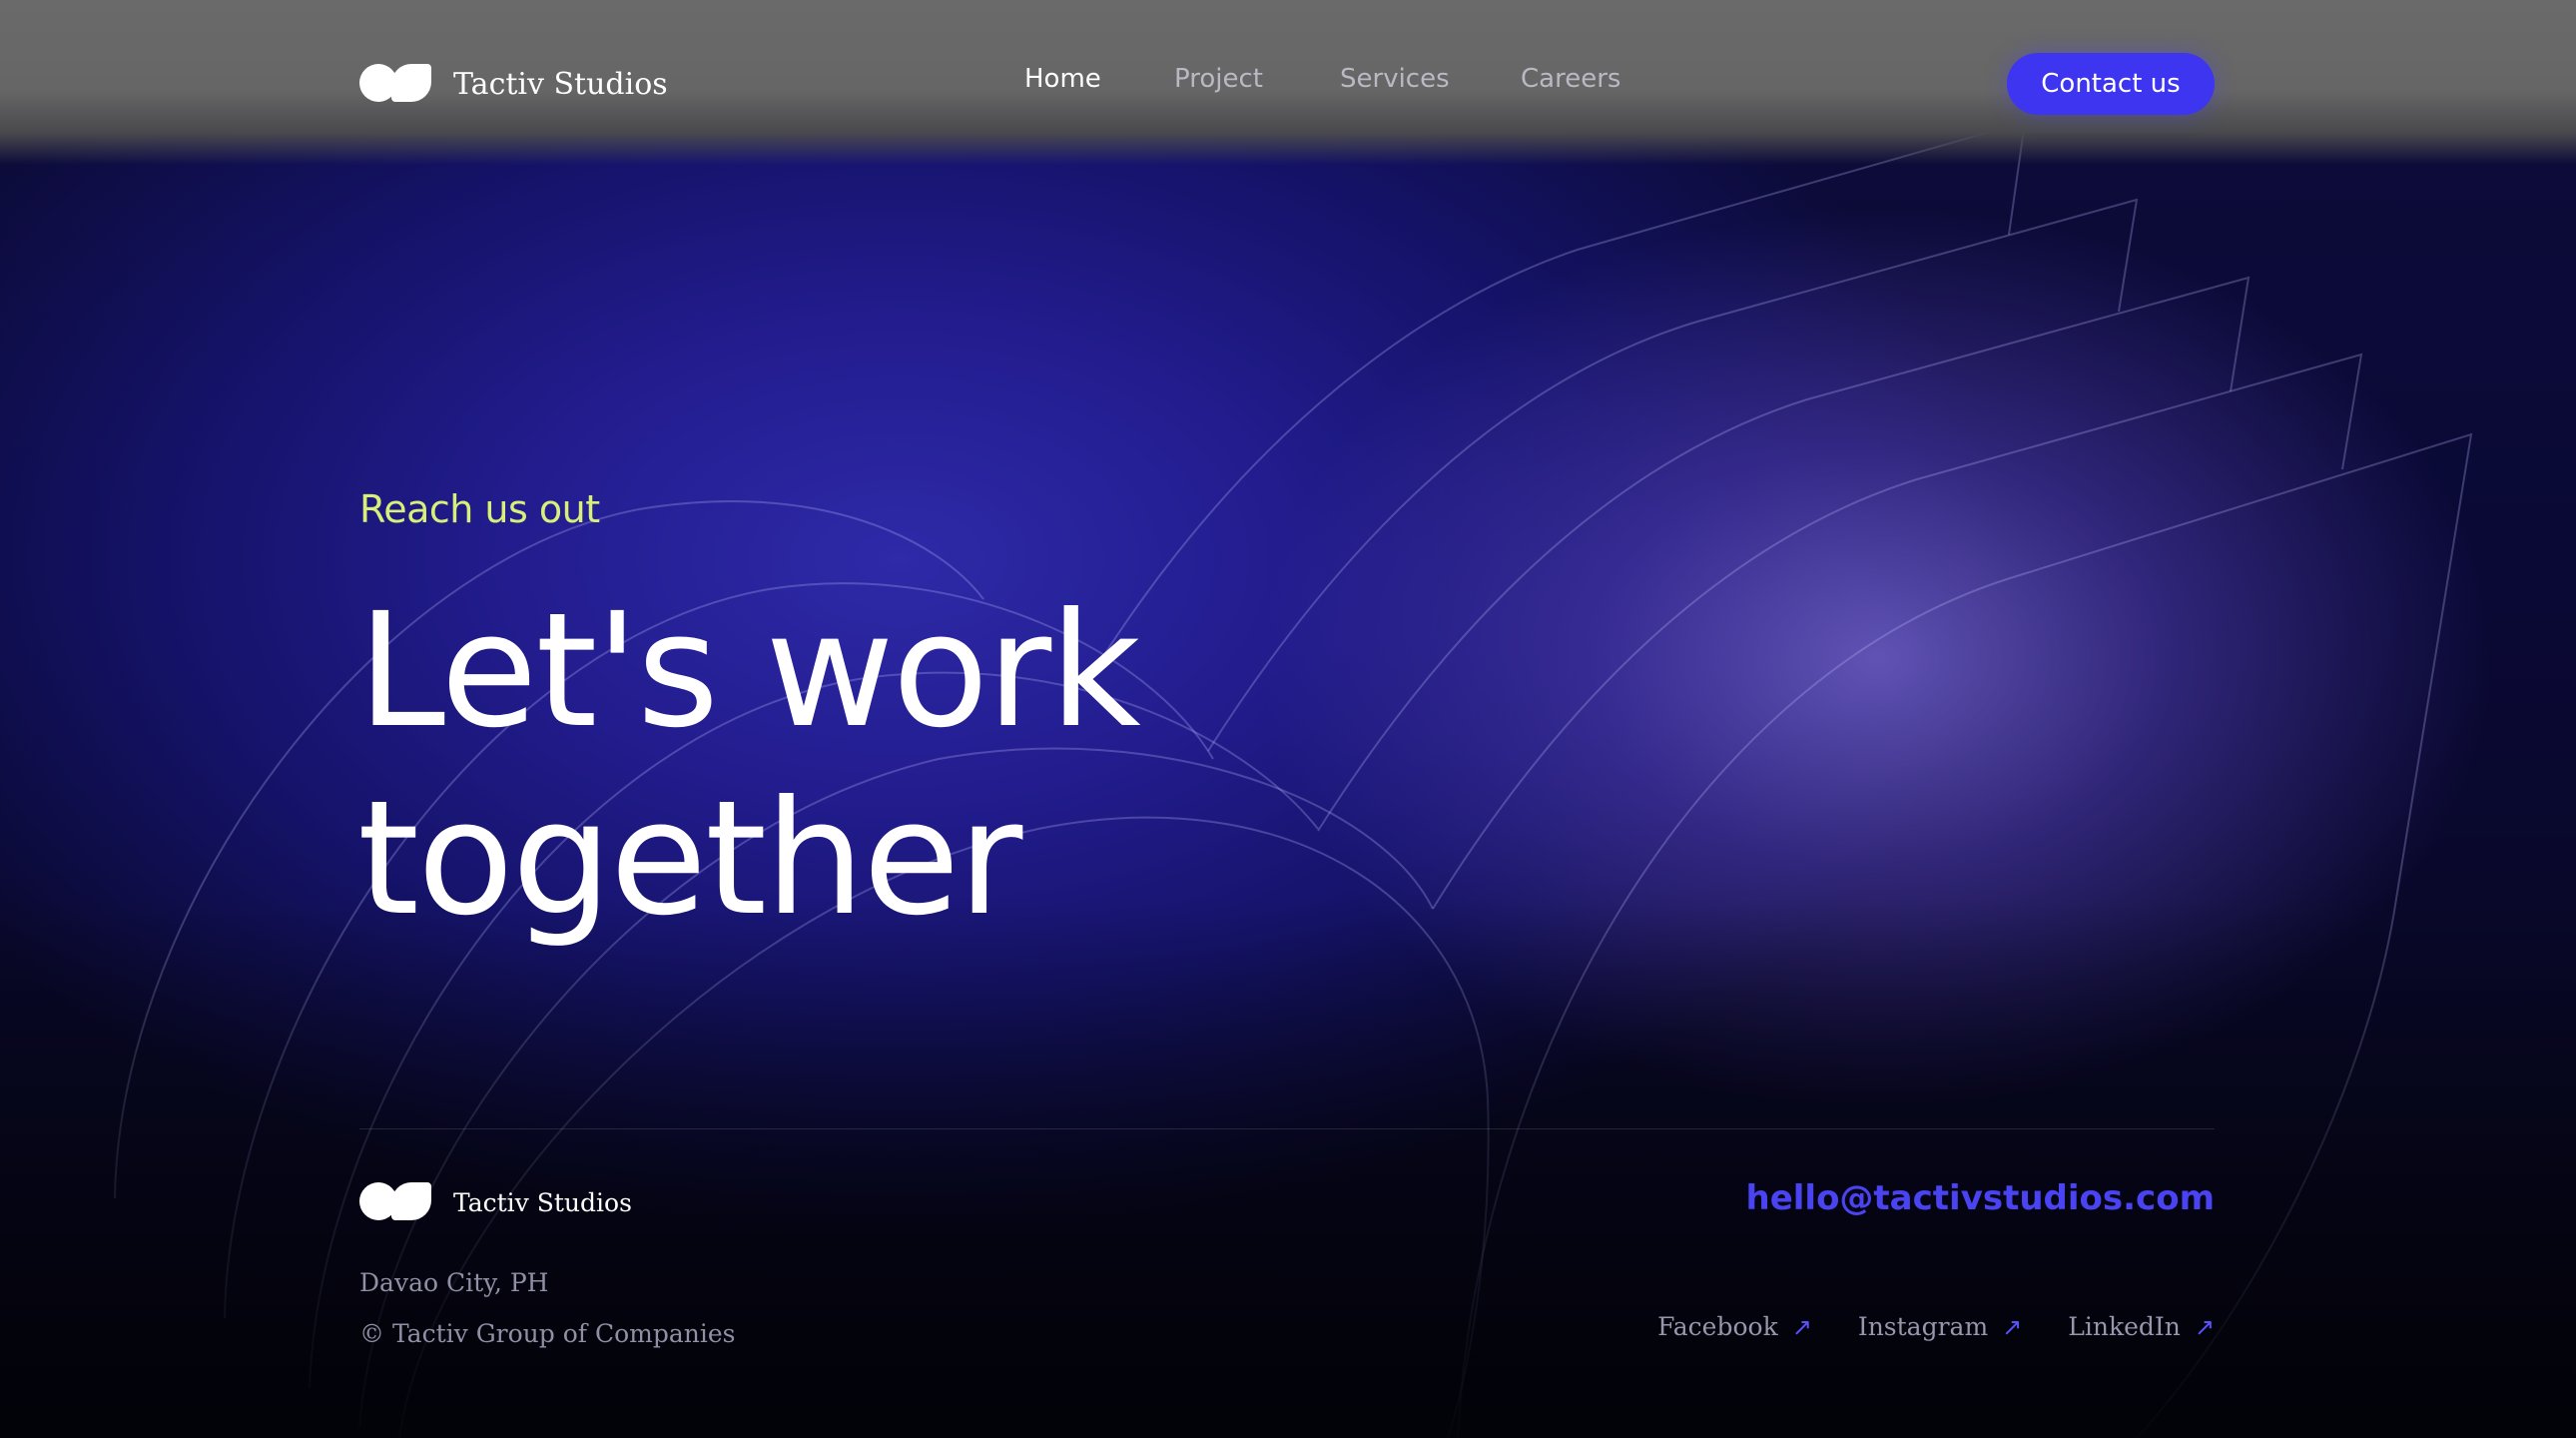 This screenshot has width=2576, height=1438. I want to click on social-label: Instagram, so click(1923, 1326).